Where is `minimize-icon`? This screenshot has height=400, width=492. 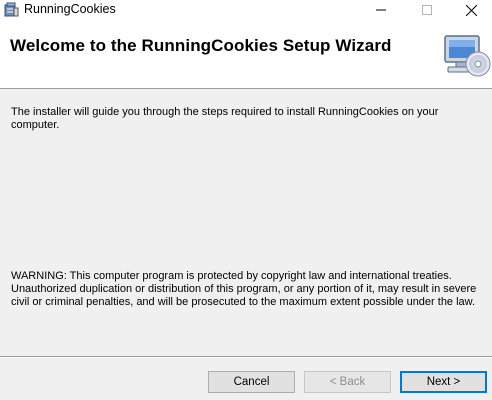 minimize-icon is located at coordinates (381, 10).